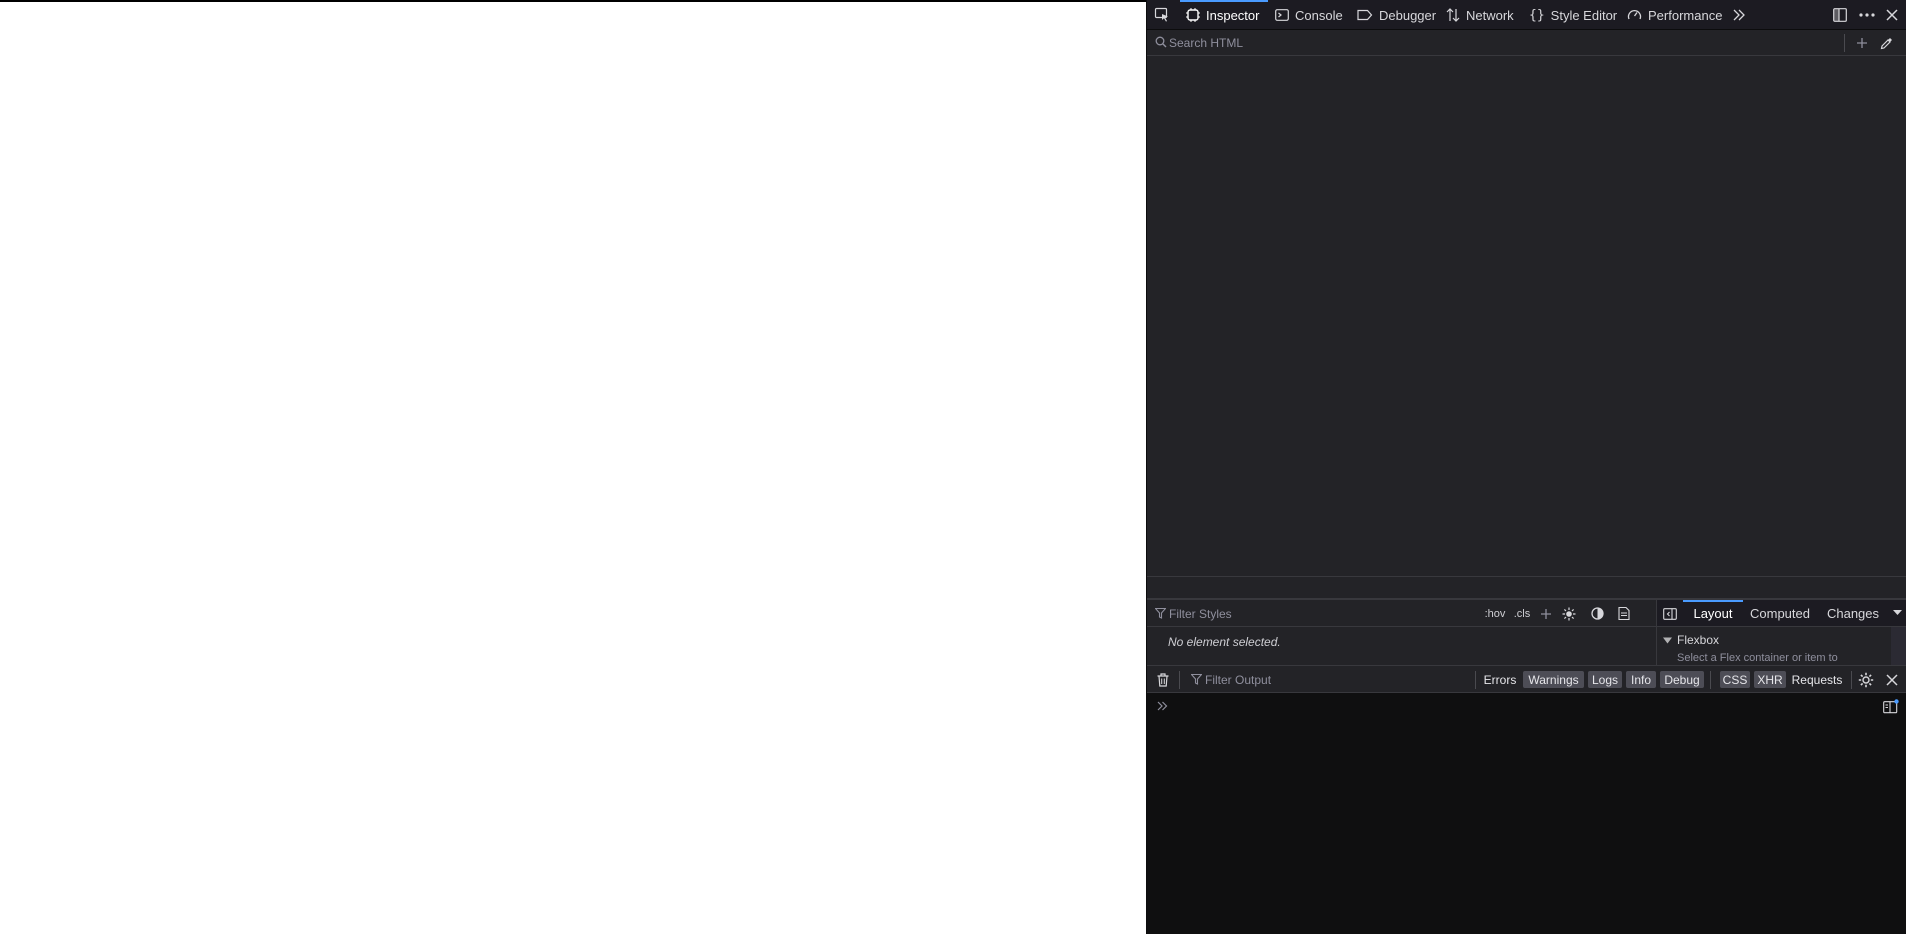  What do you see at coordinates (1867, 15) in the screenshot?
I see `more-options-icon` at bounding box center [1867, 15].